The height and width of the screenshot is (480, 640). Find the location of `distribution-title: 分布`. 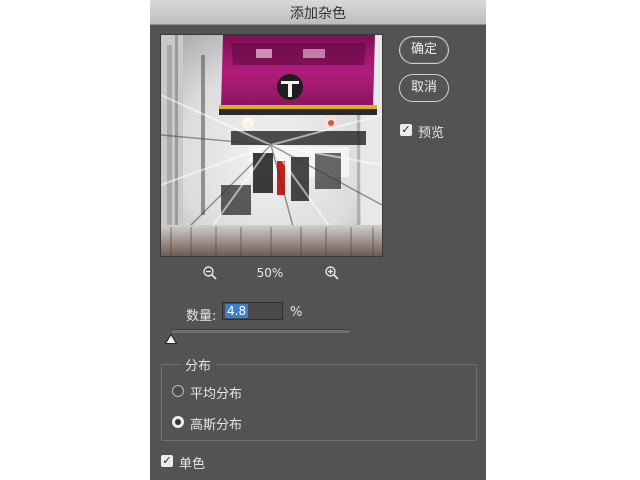

distribution-title: 分布 is located at coordinates (198, 364).